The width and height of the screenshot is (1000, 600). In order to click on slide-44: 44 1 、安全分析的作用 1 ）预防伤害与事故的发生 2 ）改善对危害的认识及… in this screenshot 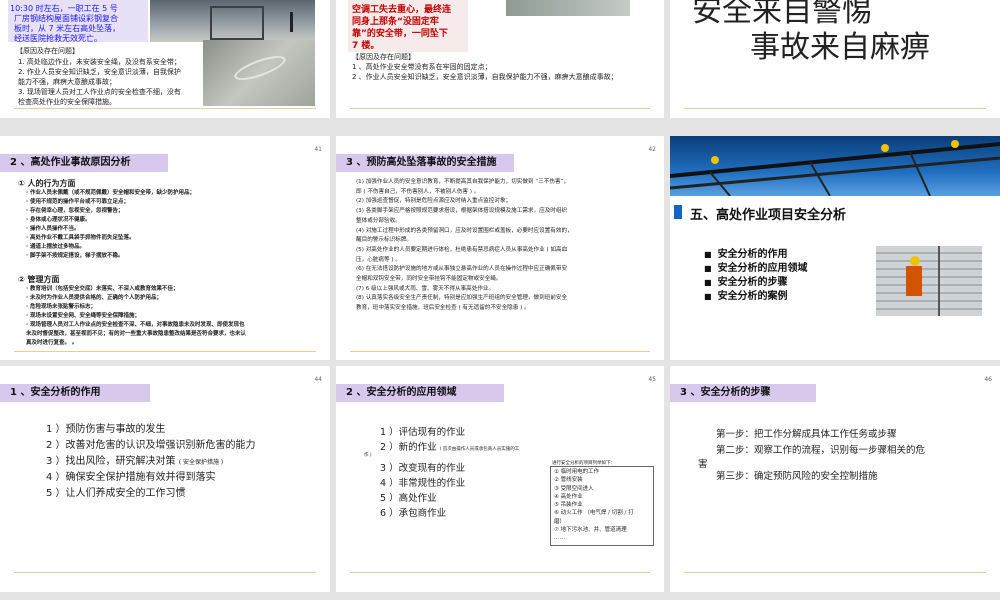, I will do `click(165, 479)`.